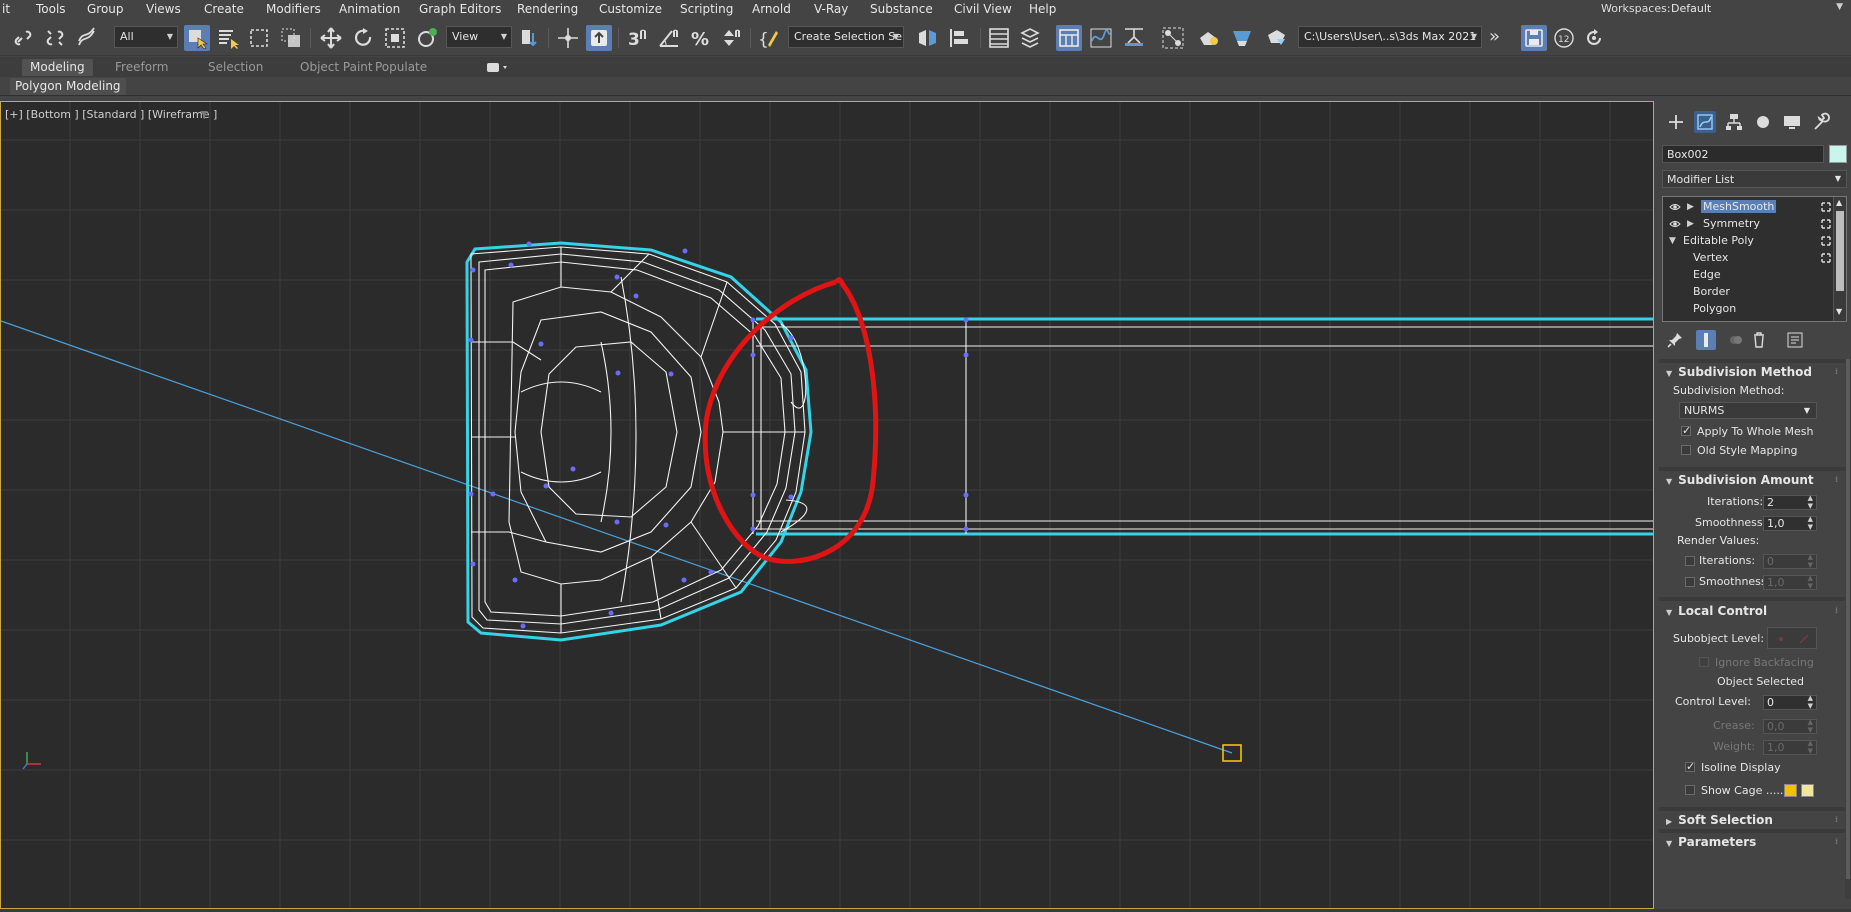 The height and width of the screenshot is (912, 1851). I want to click on rollout-subdivision-method: ▼ Subdivision Method ⁞, so click(1754, 372).